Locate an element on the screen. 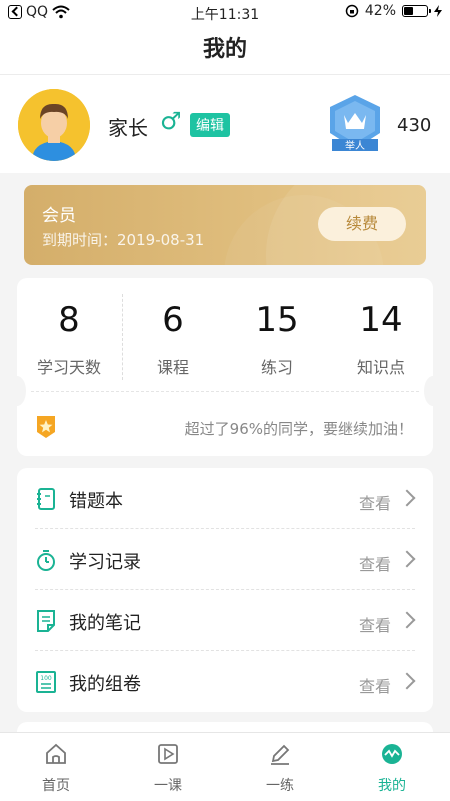  home-icon is located at coordinates (56, 753).